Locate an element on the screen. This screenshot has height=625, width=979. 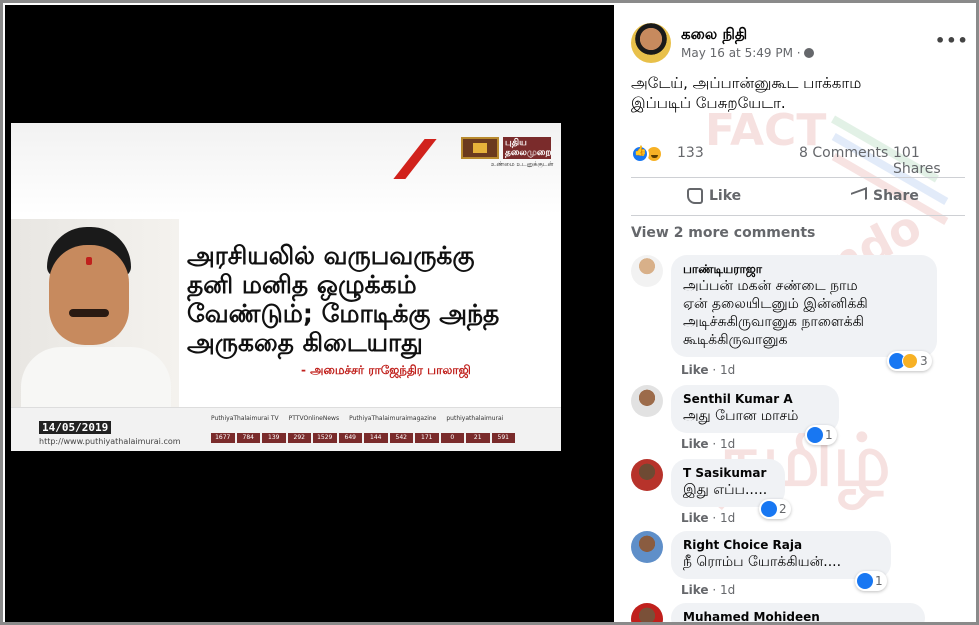
comments-count: 8 Comments is located at coordinates (843, 153).